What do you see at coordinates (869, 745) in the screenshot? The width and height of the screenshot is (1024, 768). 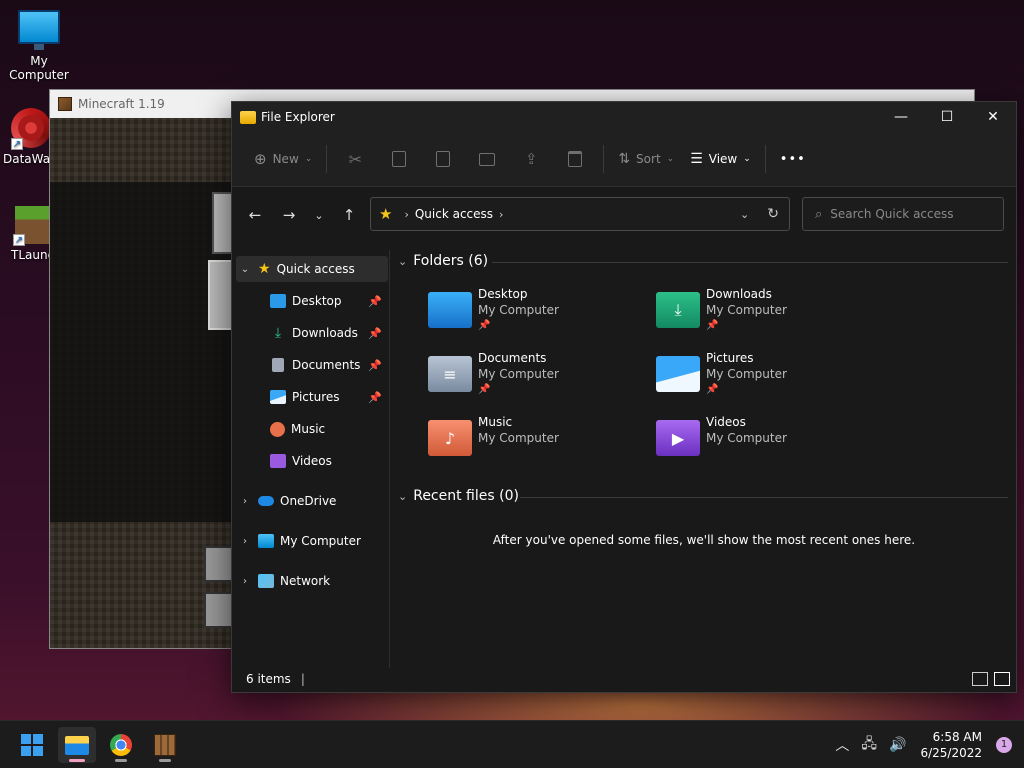 I see `network-status-icon: 🖧` at bounding box center [869, 745].